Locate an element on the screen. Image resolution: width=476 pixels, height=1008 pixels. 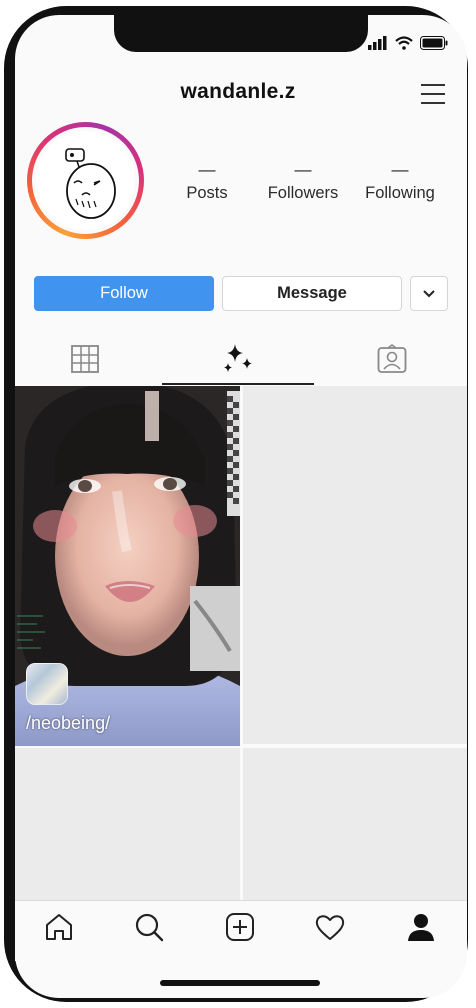
effects-icon is located at coordinates (238, 358).